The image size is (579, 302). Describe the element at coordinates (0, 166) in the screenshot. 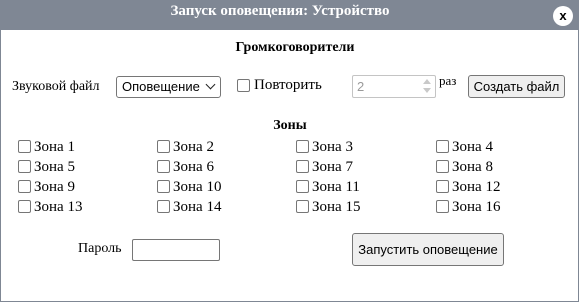

I see `dialog-border-left` at that location.